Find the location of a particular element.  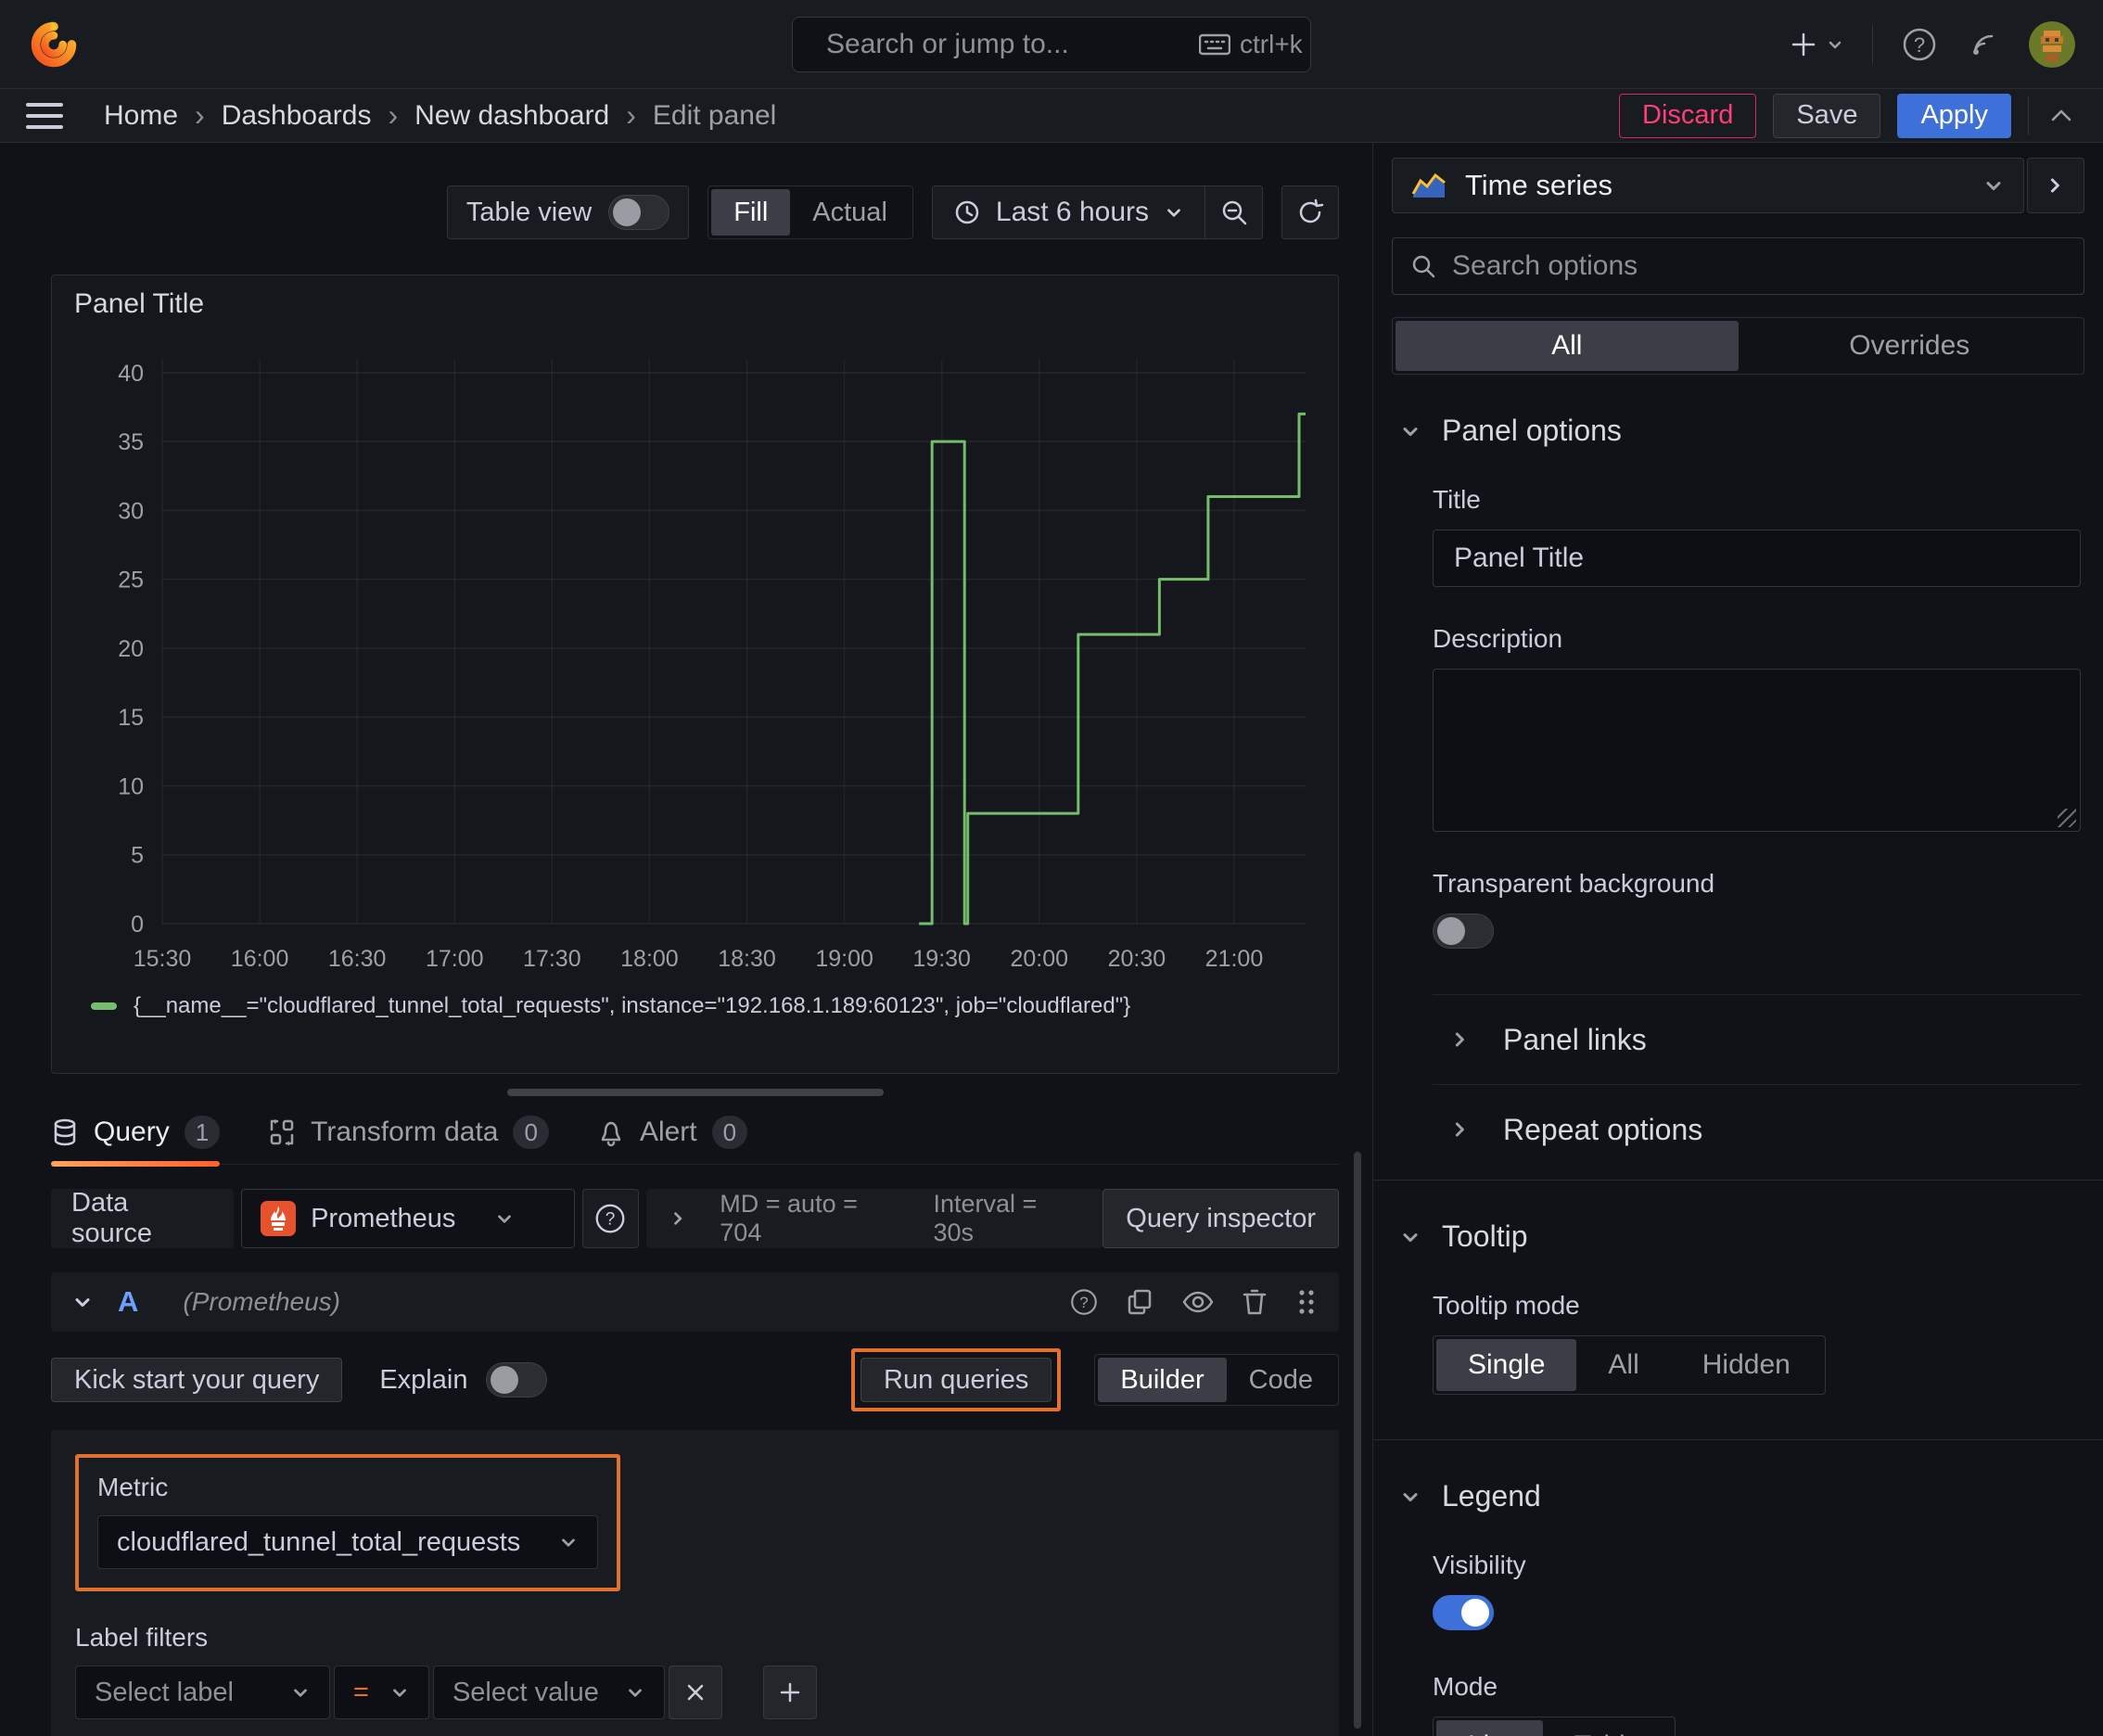

breadcrumb-item: Edit panel is located at coordinates (714, 115).